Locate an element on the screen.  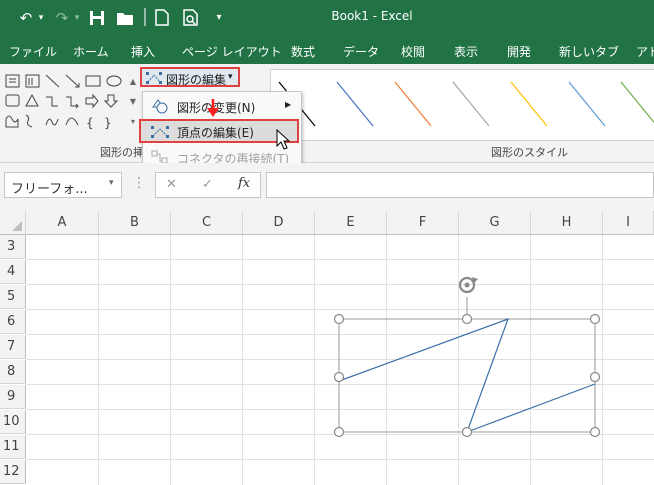
menu-item-edit-points: 頂点の編集(E) is located at coordinates (219, 131).